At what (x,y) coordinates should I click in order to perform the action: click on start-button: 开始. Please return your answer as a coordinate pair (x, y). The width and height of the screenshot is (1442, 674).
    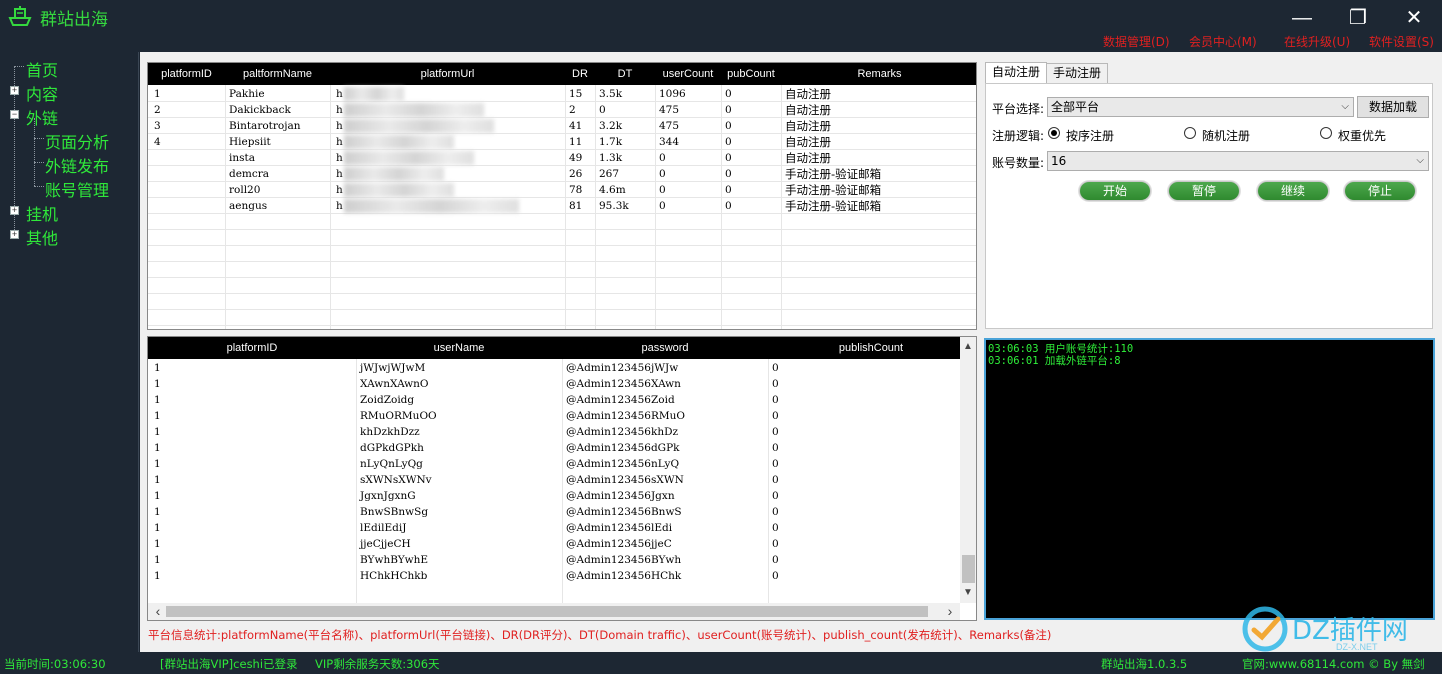
    Looking at the image, I should click on (1115, 191).